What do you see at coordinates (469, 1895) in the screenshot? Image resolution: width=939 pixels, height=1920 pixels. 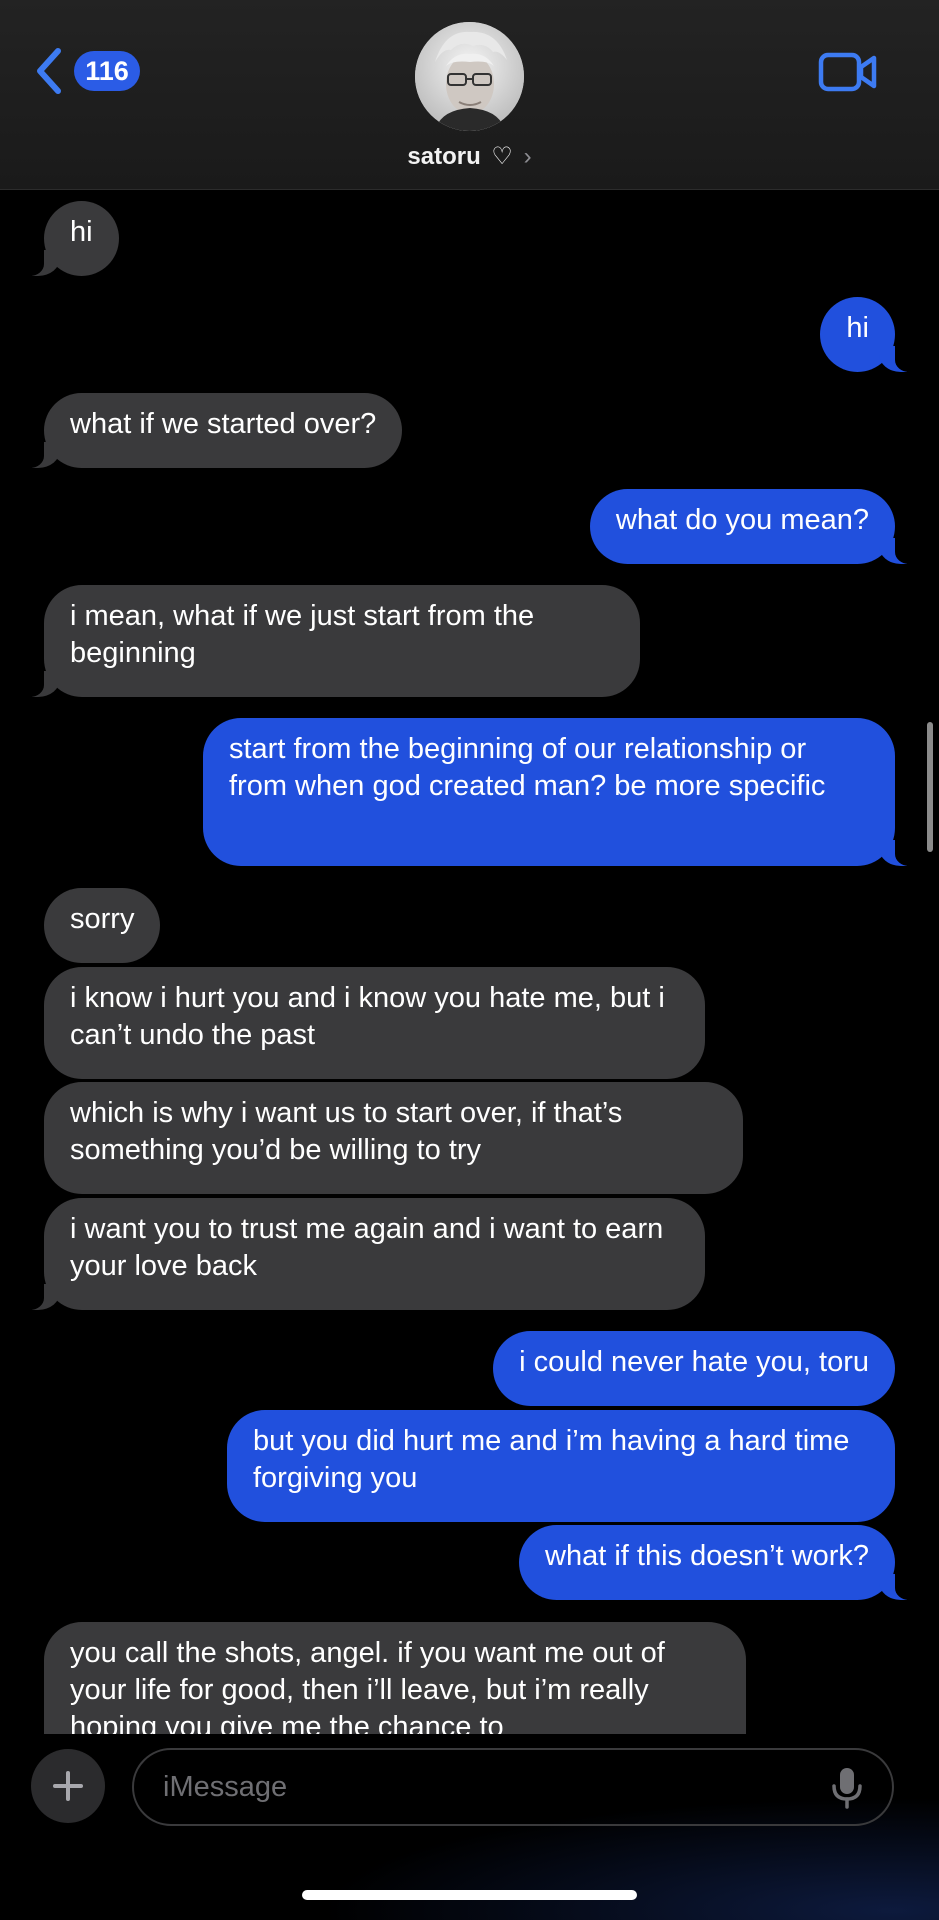 I see `home-indicator` at bounding box center [469, 1895].